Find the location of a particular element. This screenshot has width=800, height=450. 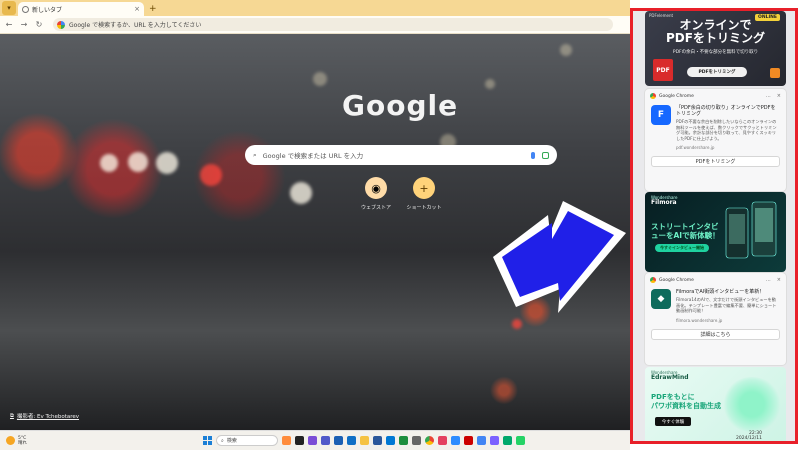

google-lens-icon is located at coordinates (545, 155).